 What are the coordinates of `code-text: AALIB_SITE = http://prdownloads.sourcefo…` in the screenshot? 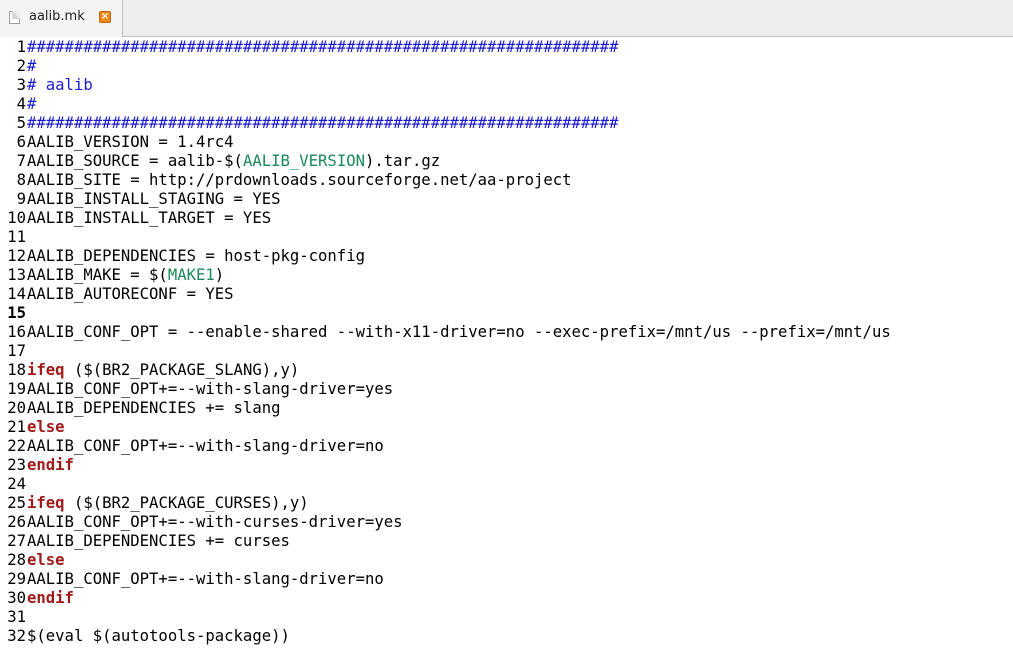 It's located at (299, 180).